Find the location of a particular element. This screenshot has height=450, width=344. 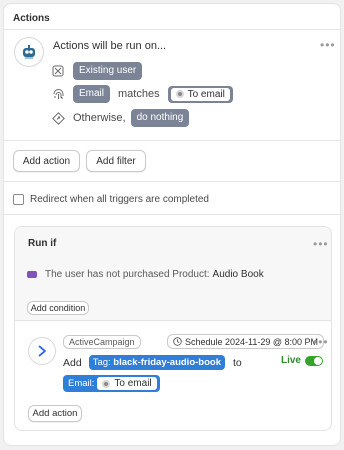

panel-title: Actions is located at coordinates (31, 18).